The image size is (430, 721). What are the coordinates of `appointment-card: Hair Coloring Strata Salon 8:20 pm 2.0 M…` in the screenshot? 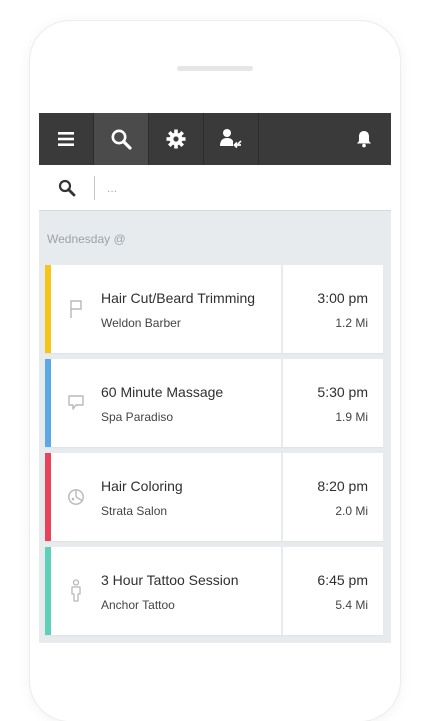 It's located at (214, 497).